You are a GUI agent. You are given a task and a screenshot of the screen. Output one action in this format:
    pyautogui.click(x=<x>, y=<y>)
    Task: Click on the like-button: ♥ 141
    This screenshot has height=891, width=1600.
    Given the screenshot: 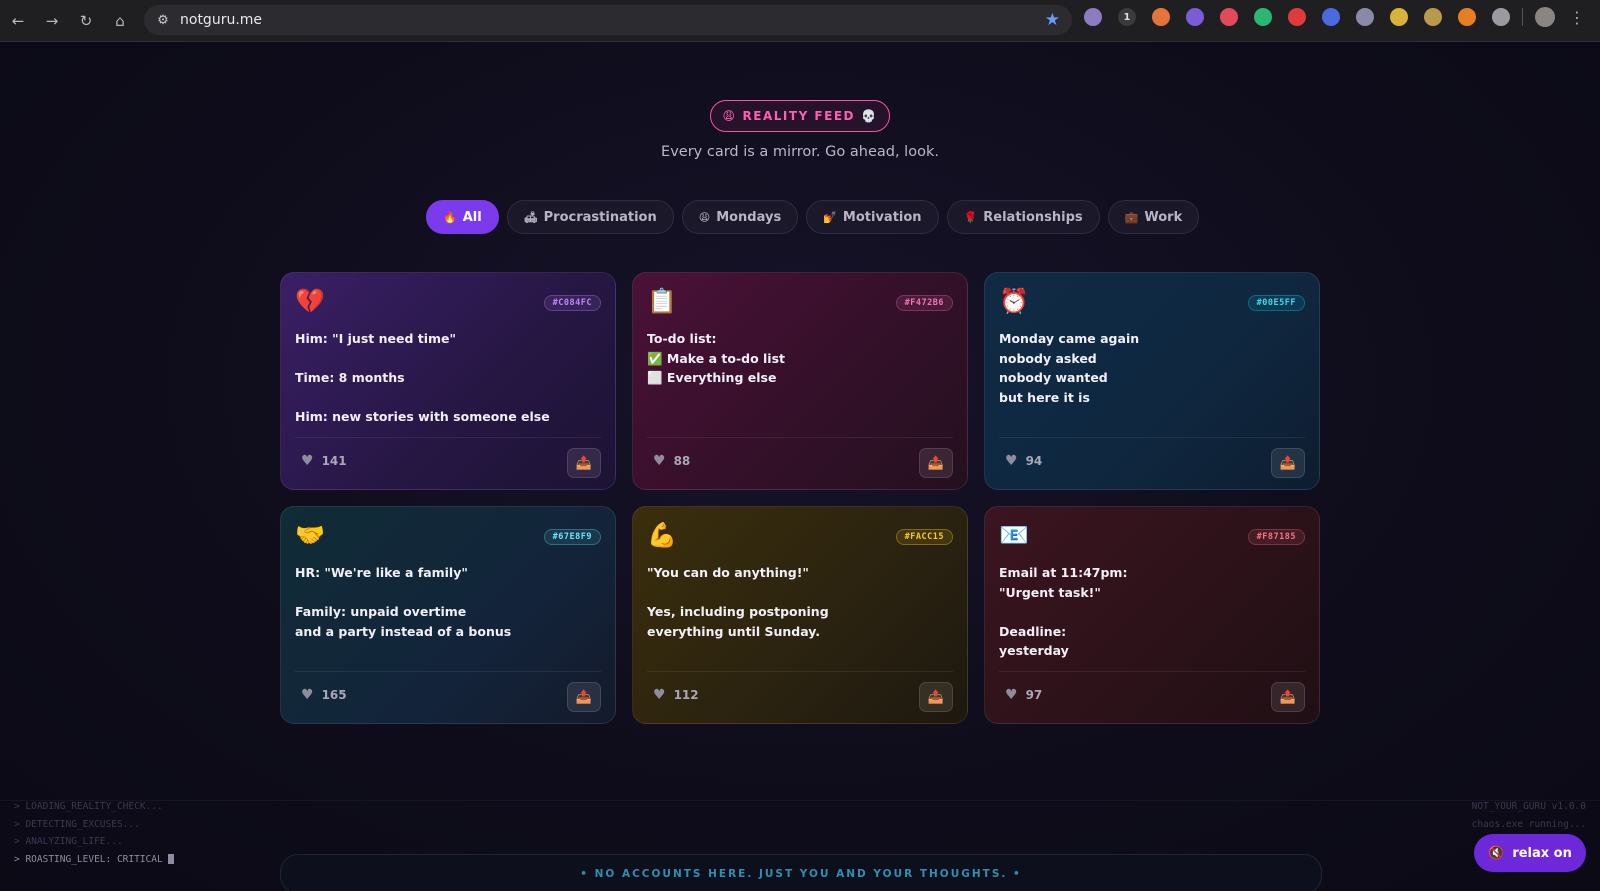 What is the action you would take?
    pyautogui.click(x=324, y=461)
    